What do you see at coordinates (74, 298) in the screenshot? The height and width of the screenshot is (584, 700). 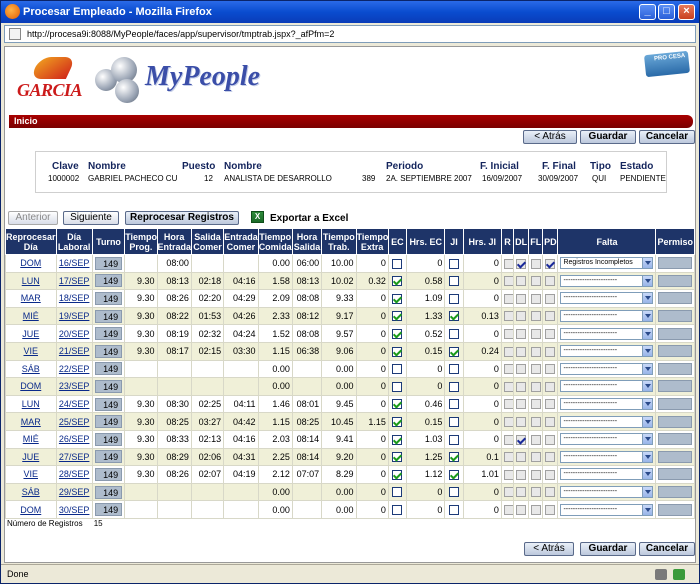 I see `work-day-link-text: 18/SEP` at bounding box center [74, 298].